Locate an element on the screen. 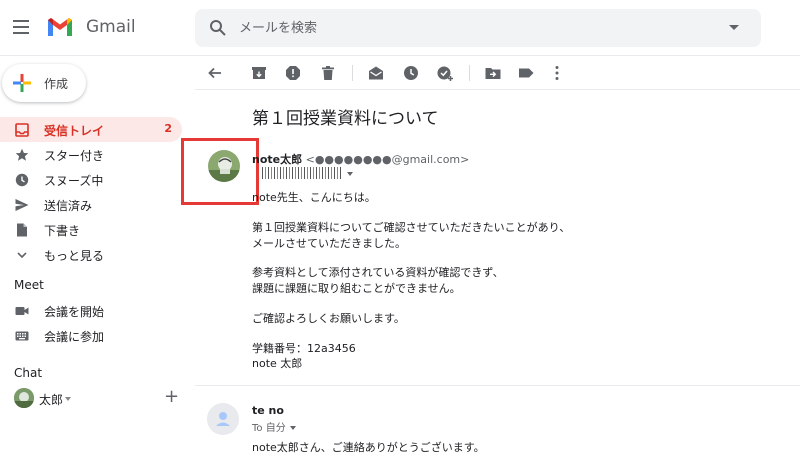 Image resolution: width=800 pixels, height=458 pixels. message-body-line: note 太郎 is located at coordinates (277, 363).